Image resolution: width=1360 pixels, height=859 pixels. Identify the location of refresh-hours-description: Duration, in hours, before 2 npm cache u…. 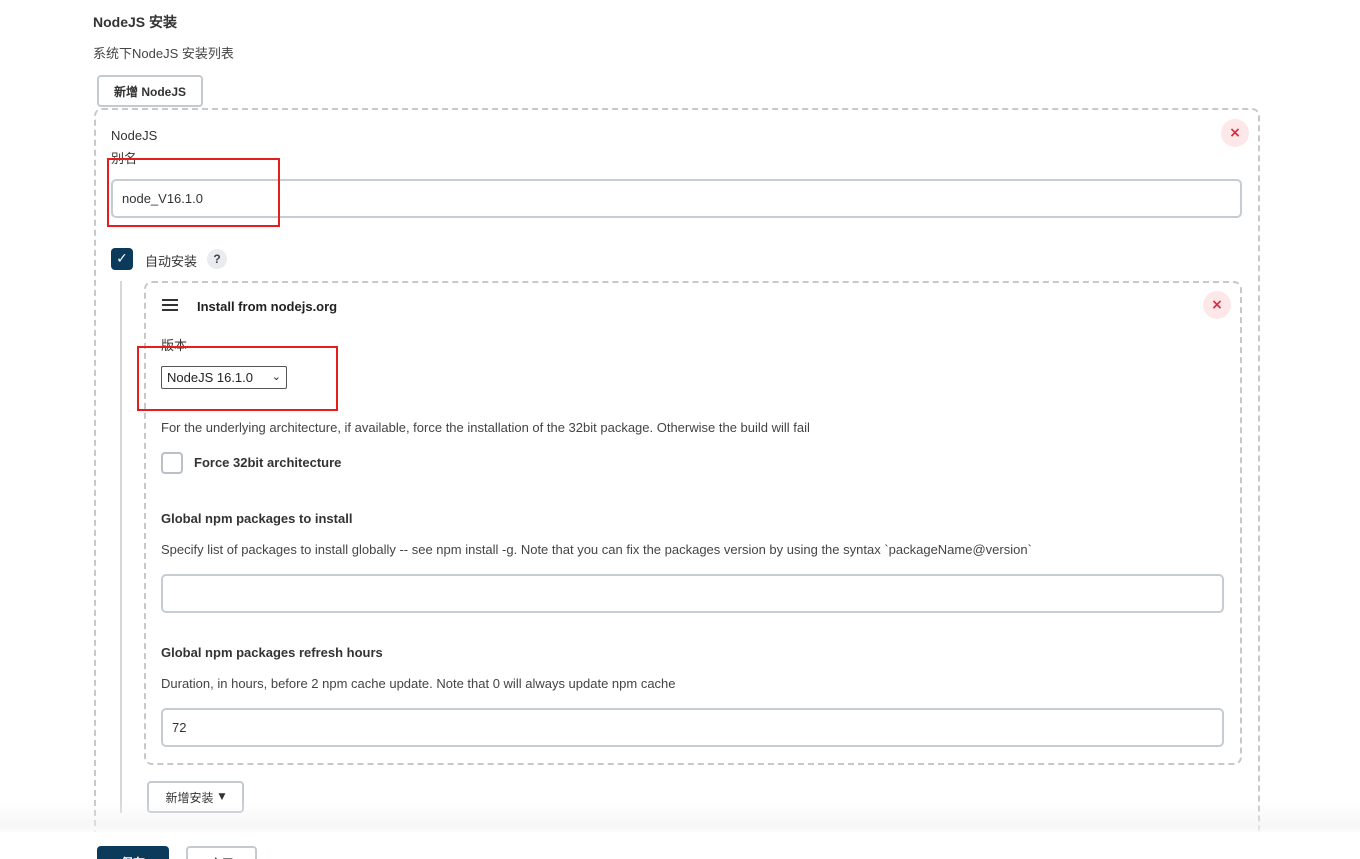
(418, 683).